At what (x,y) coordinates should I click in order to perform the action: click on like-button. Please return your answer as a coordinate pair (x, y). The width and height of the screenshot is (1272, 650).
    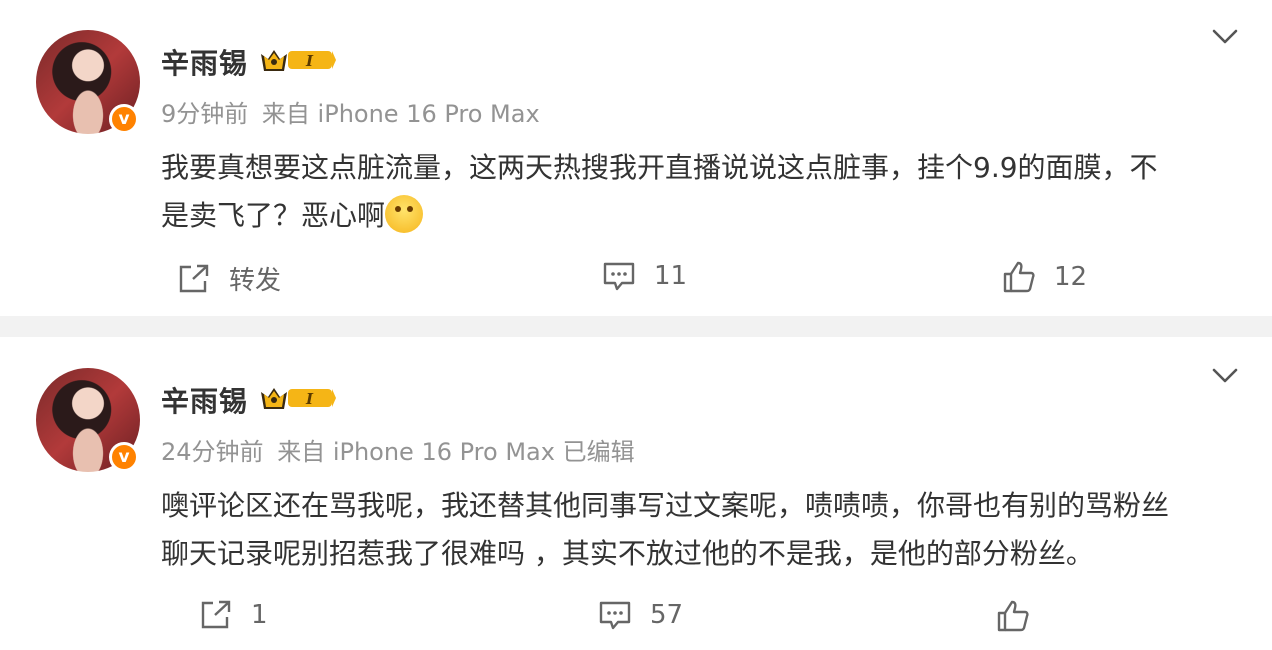
    Looking at the image, I should click on (1022, 616).